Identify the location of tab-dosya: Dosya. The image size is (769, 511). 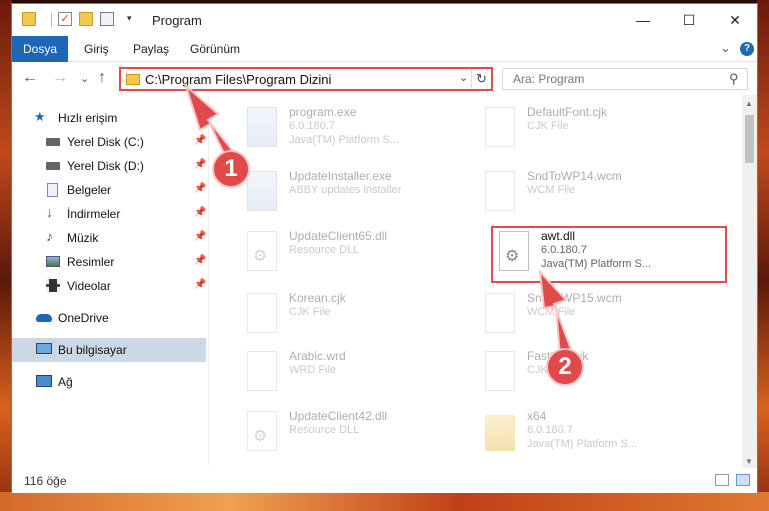
(40, 49).